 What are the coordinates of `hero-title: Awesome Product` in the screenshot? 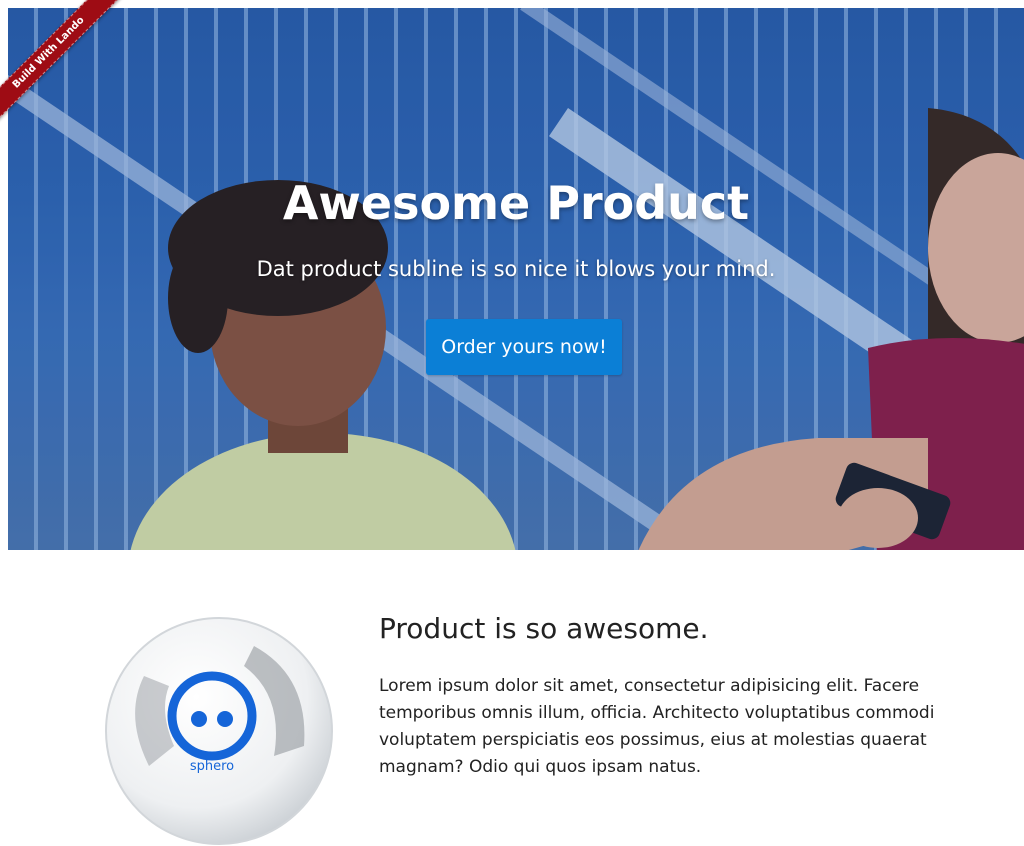 It's located at (516, 203).